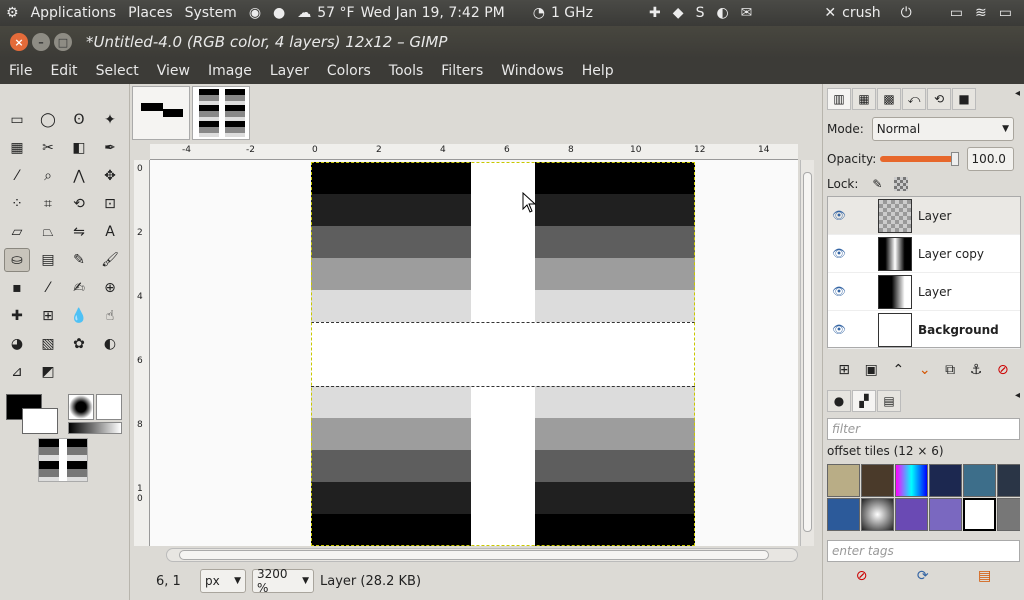 This screenshot has width=1024, height=600. Describe the element at coordinates (939, 99) in the screenshot. I see `history-tab-icon: ⟲` at that location.